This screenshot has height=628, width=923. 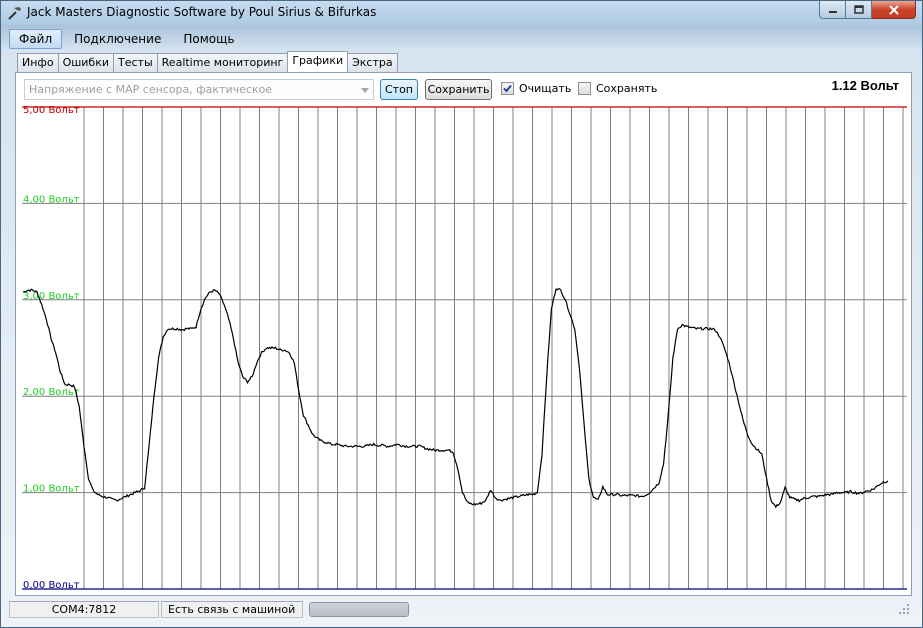 What do you see at coordinates (545, 88) in the screenshot?
I see `clear-checkbox-label: Очищать` at bounding box center [545, 88].